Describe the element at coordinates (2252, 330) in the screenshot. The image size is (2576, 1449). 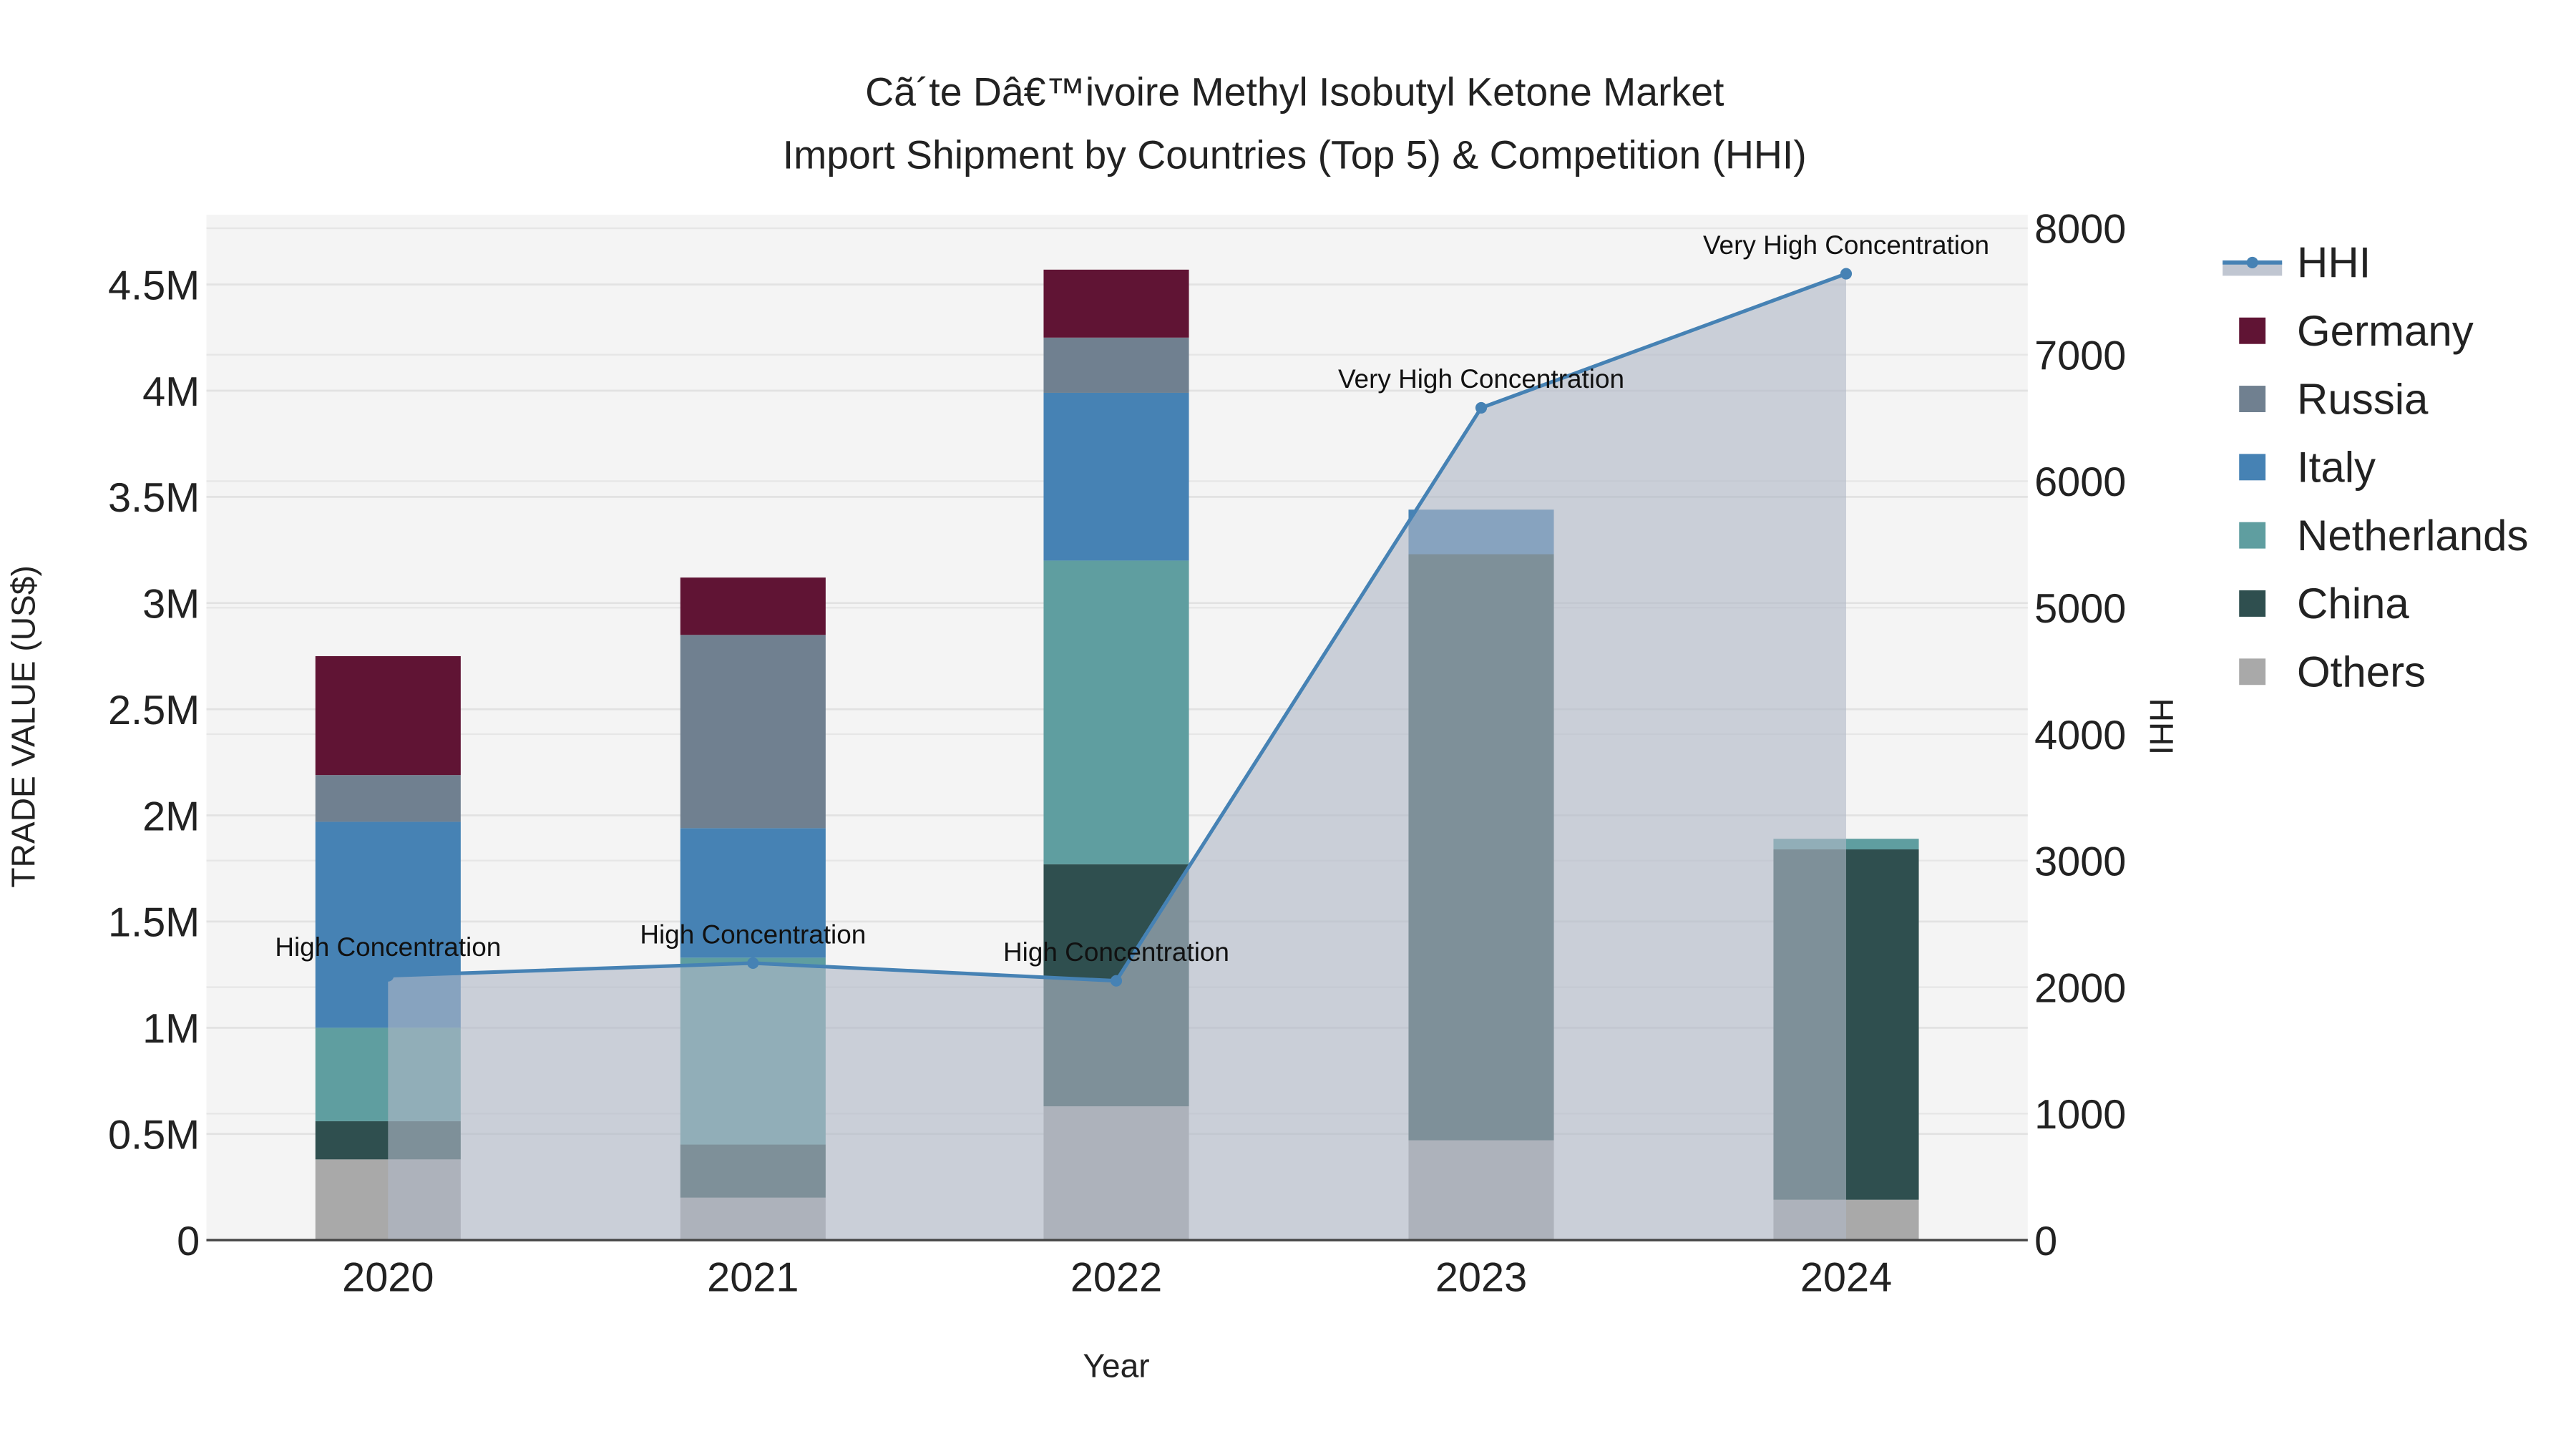
I see `legend-swatch-germany` at that location.